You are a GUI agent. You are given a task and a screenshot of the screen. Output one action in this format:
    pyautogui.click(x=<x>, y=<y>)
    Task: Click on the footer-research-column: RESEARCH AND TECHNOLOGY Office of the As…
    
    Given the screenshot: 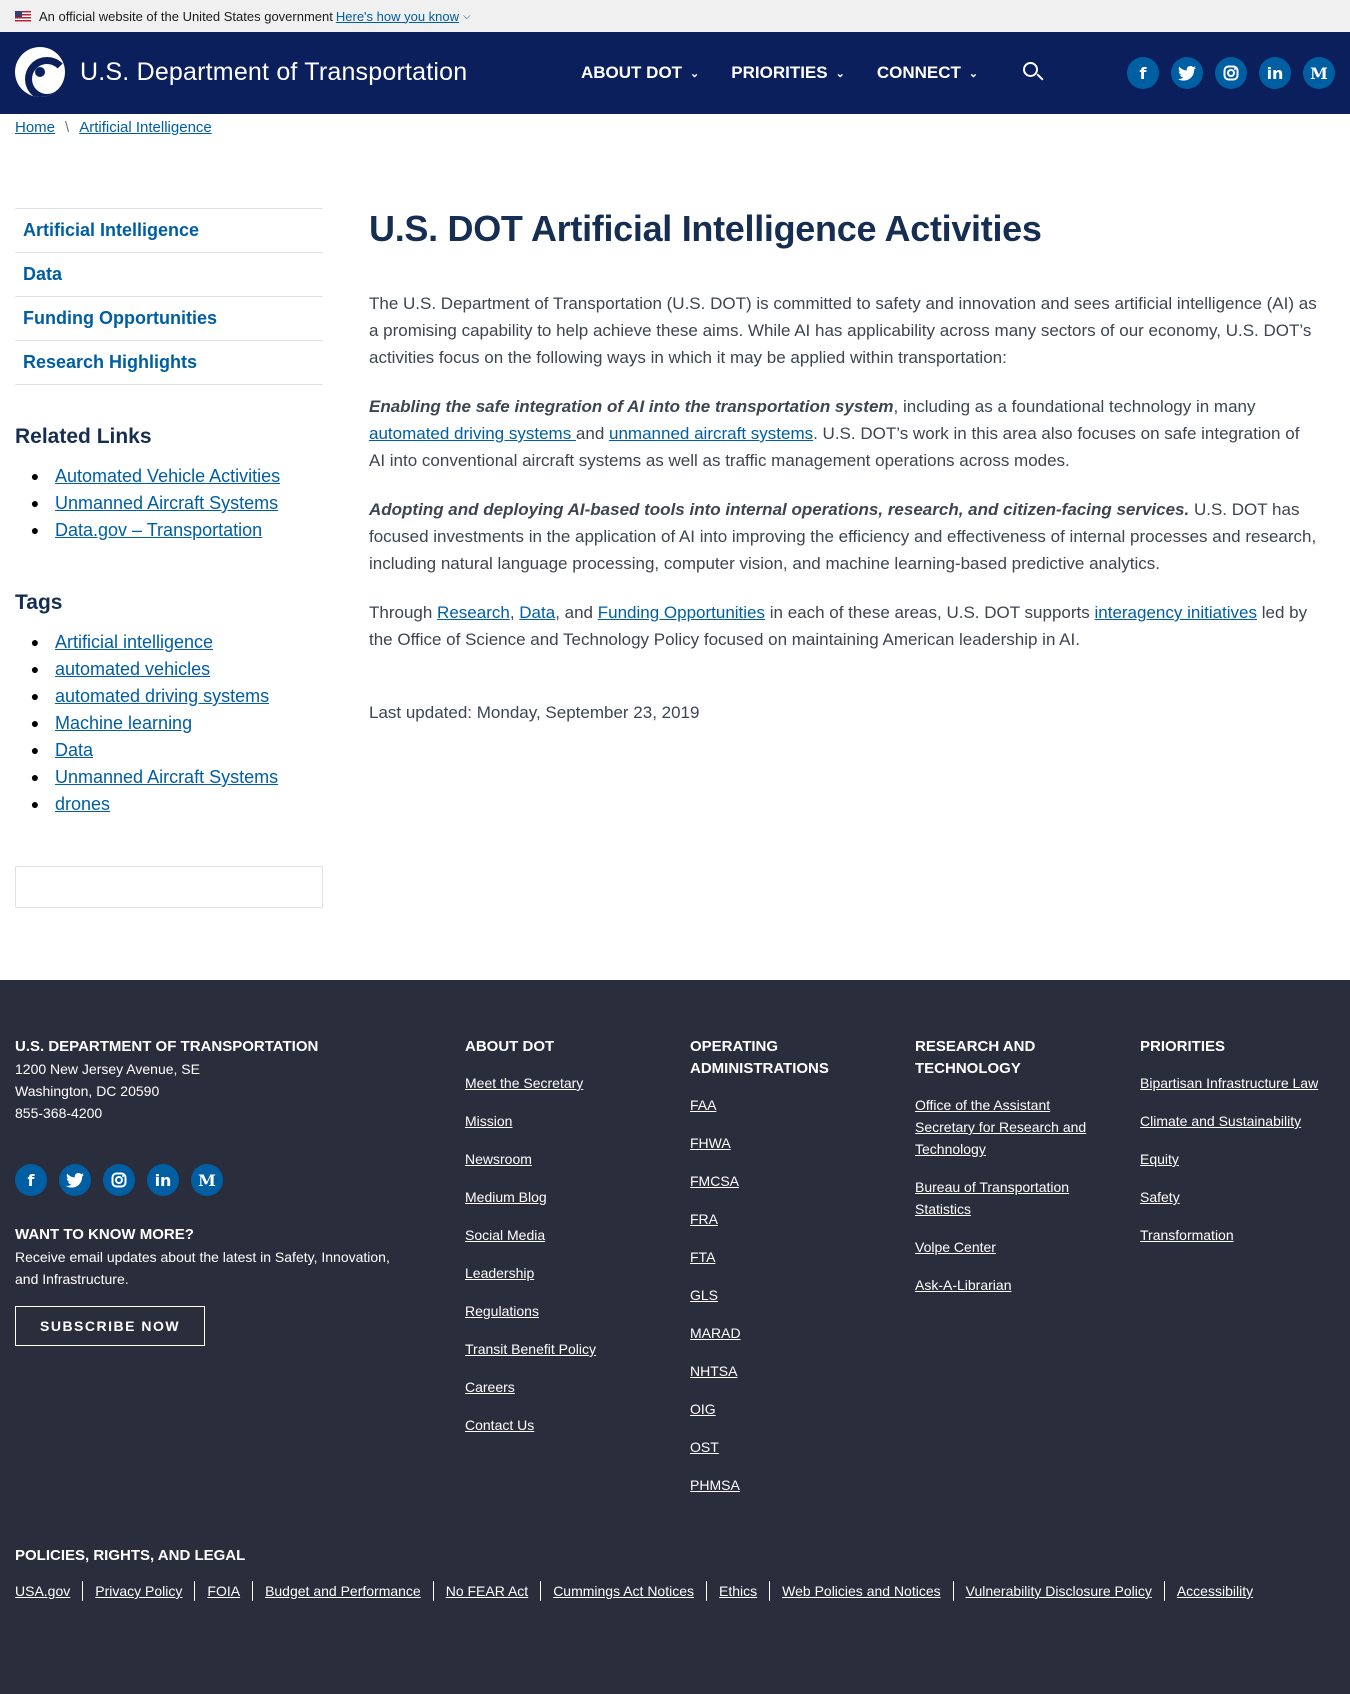 What is the action you would take?
    pyautogui.click(x=1010, y=1174)
    